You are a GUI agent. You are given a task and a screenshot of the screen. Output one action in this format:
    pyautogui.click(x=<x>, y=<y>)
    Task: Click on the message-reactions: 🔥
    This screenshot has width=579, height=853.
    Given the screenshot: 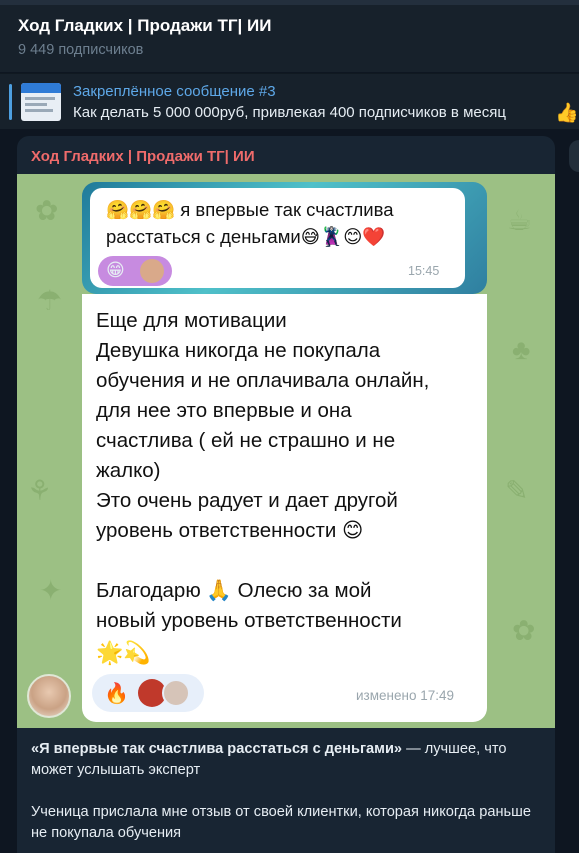 What is the action you would take?
    pyautogui.click(x=148, y=693)
    